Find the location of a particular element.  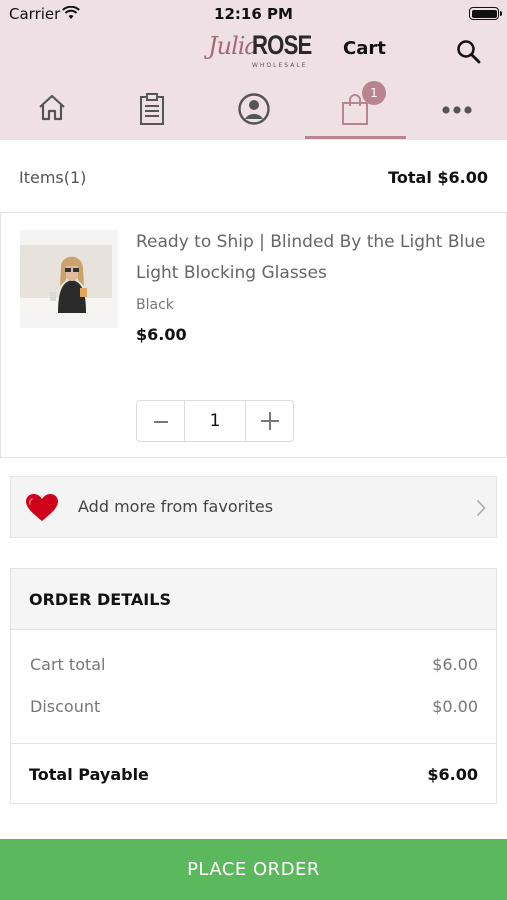

plus-icon is located at coordinates (269, 421).